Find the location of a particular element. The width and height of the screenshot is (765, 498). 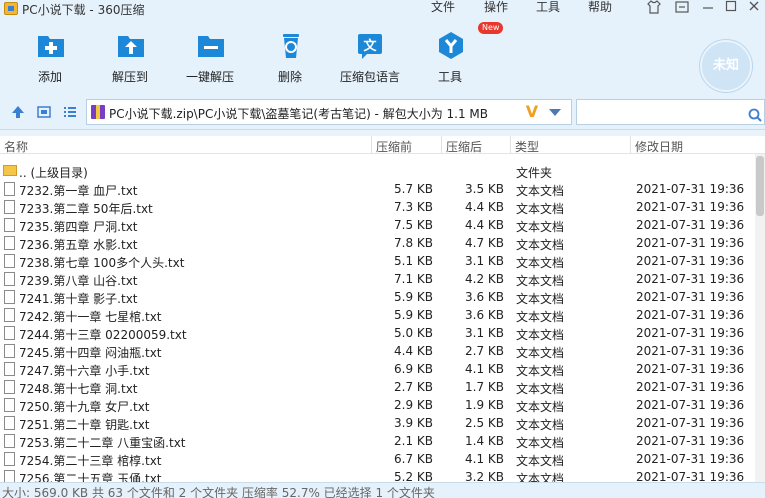

zip-archive-icon is located at coordinates (98, 112).